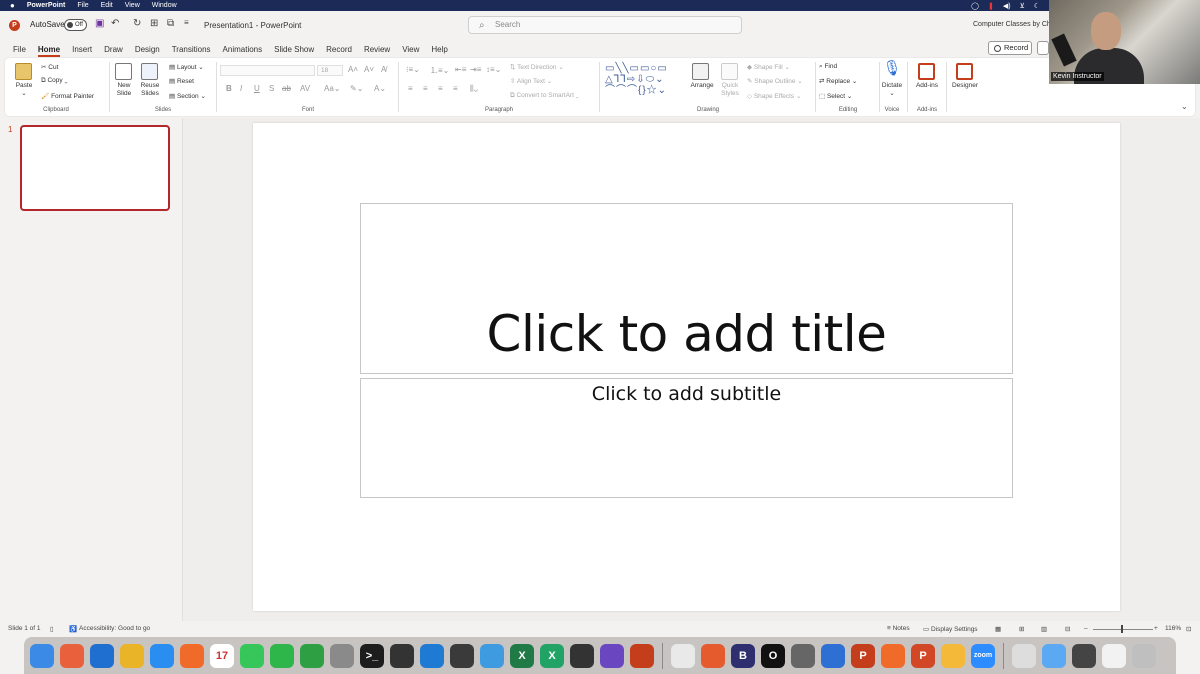  I want to click on quick-styles-label-1: Quick, so click(730, 86).